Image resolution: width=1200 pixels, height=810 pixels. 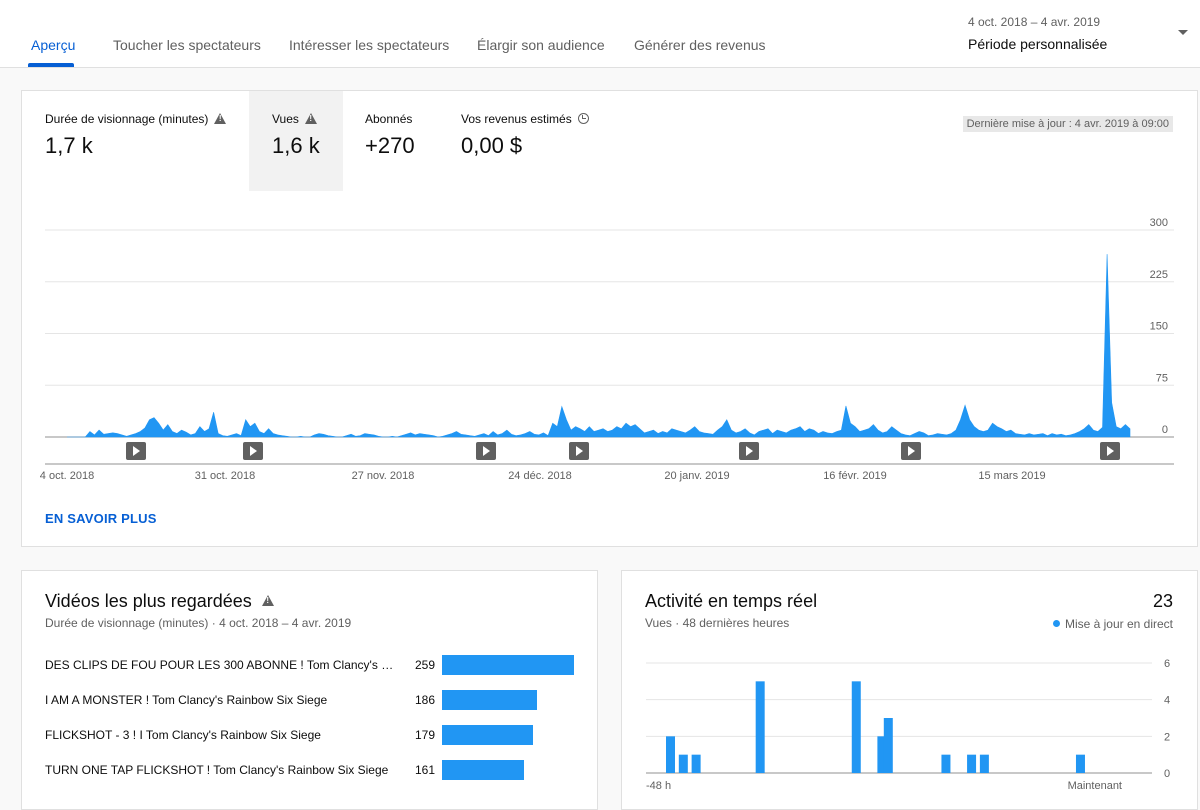 What do you see at coordinates (51, 65) in the screenshot?
I see `active-tab-indicator` at bounding box center [51, 65].